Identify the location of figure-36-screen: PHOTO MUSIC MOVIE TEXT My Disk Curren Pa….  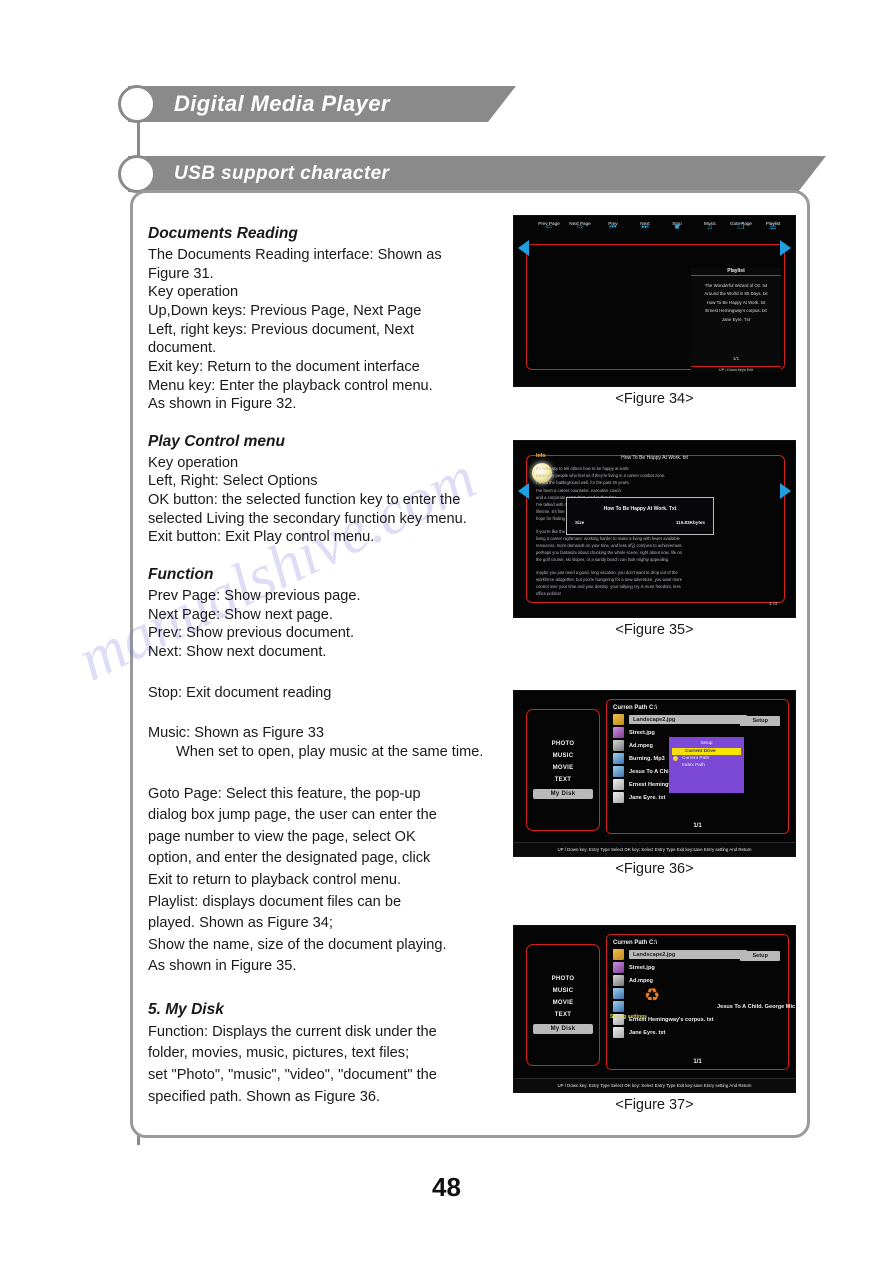
(654, 773).